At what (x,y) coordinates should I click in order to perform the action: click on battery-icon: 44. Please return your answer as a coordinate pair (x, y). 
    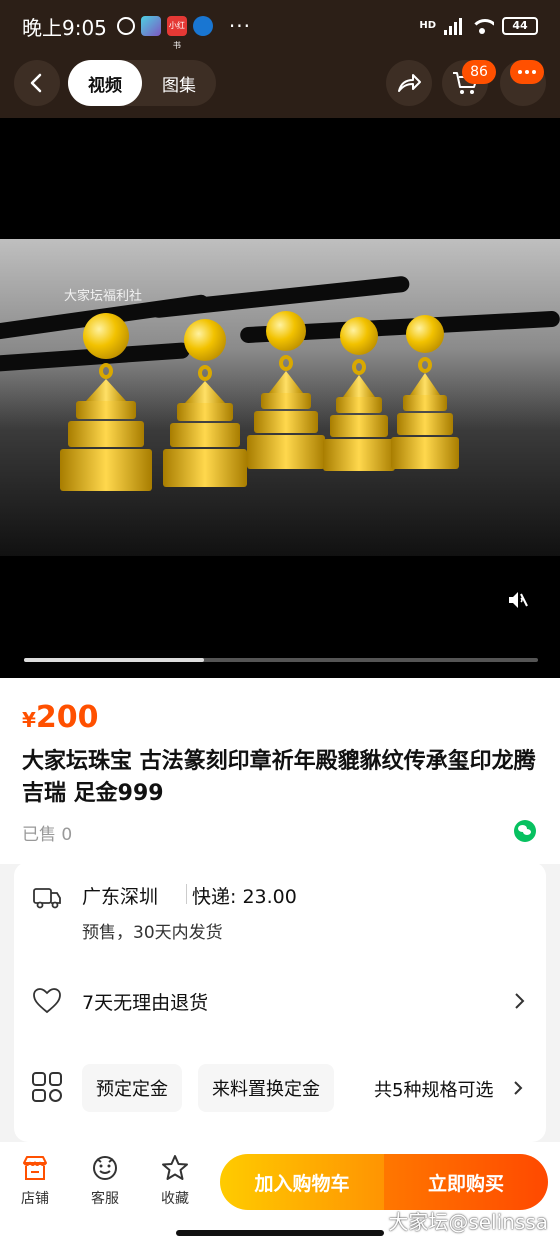
    Looking at the image, I should click on (520, 26).